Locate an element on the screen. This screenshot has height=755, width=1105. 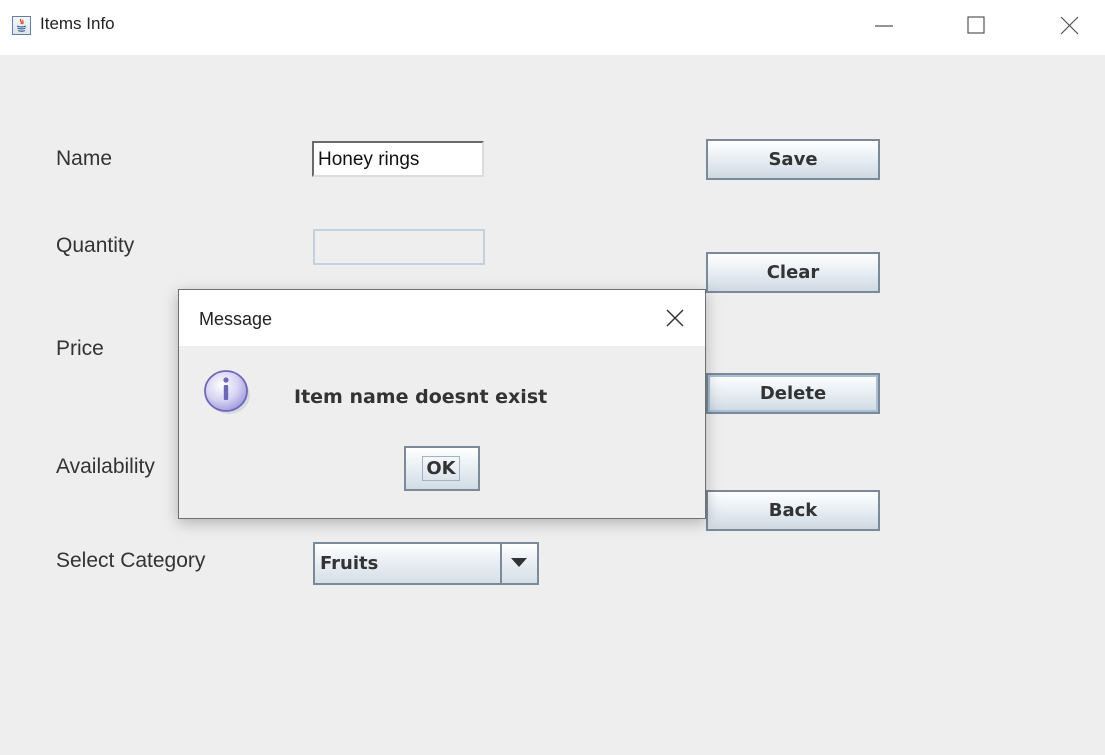
quantity-field is located at coordinates (399, 247).